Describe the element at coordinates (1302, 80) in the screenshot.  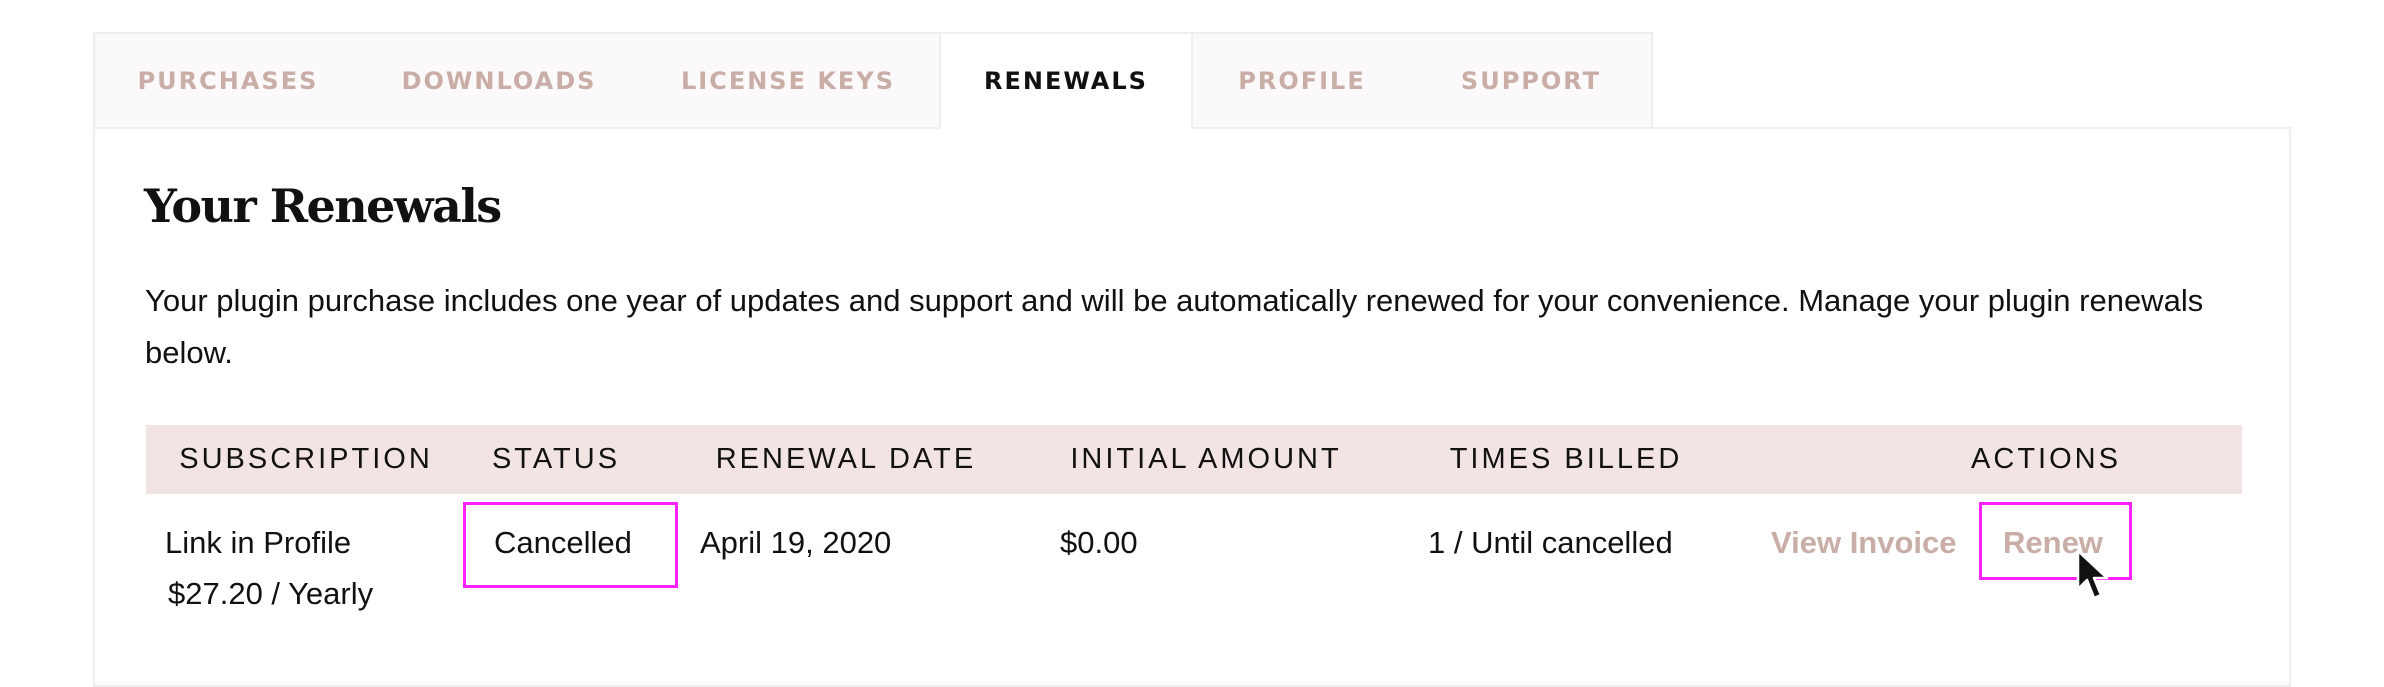
I see `tab-profile: PROFILE` at that location.